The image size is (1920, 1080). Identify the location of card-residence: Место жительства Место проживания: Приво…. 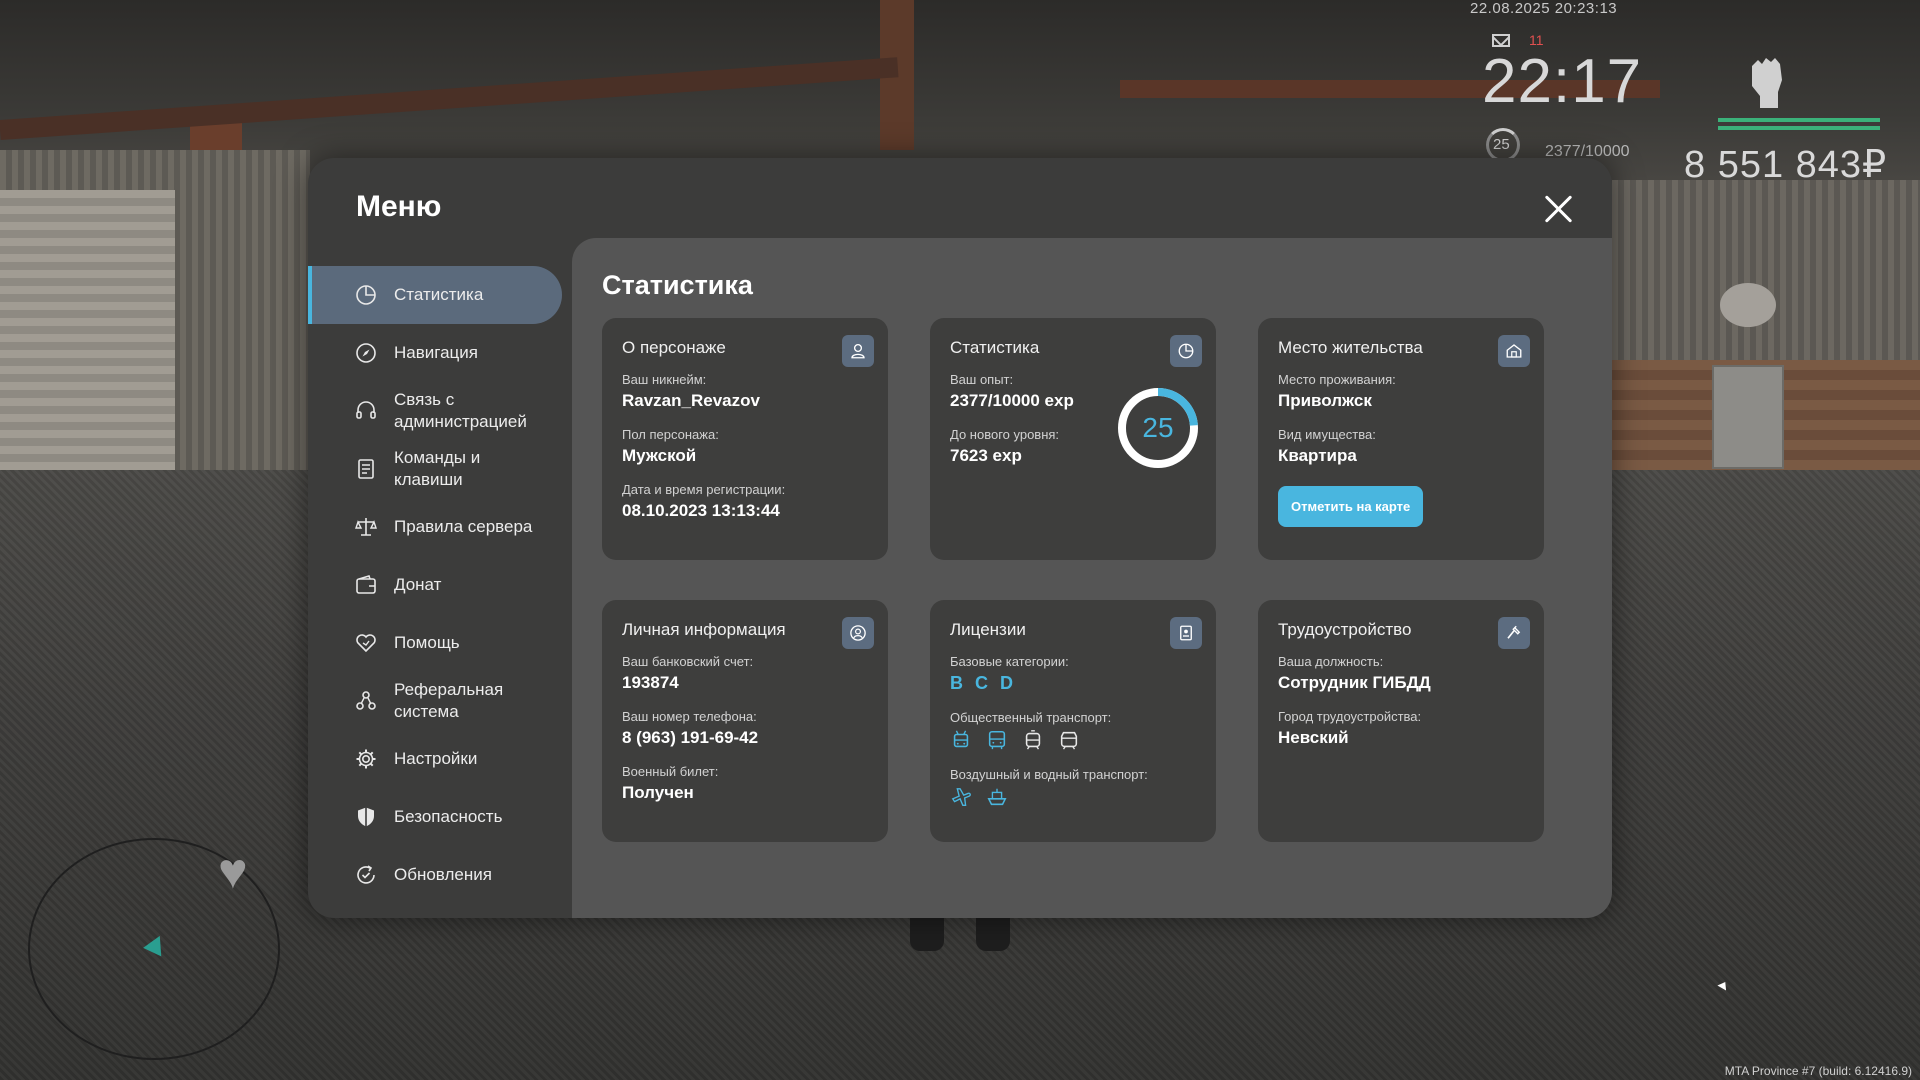
(1401, 439).